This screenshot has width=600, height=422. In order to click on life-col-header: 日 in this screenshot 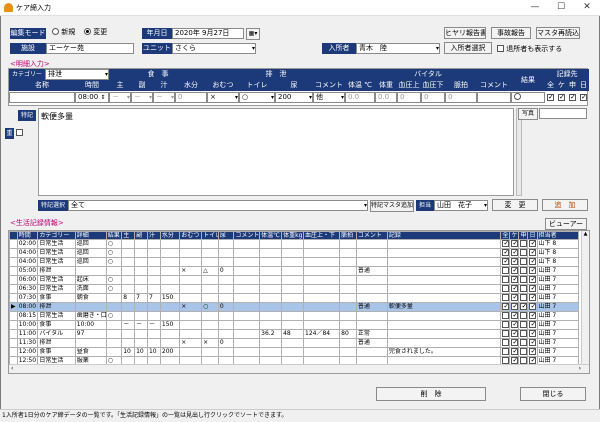, I will do `click(532, 235)`.